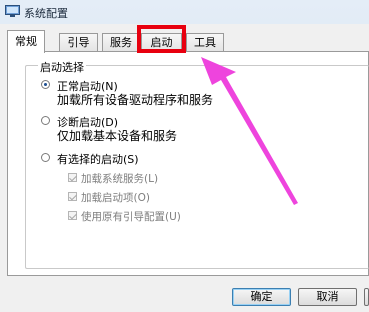 Image resolution: width=369 pixels, height=312 pixels. What do you see at coordinates (161, 39) in the screenshot?
I see `startup-tab-highlight` at bounding box center [161, 39].